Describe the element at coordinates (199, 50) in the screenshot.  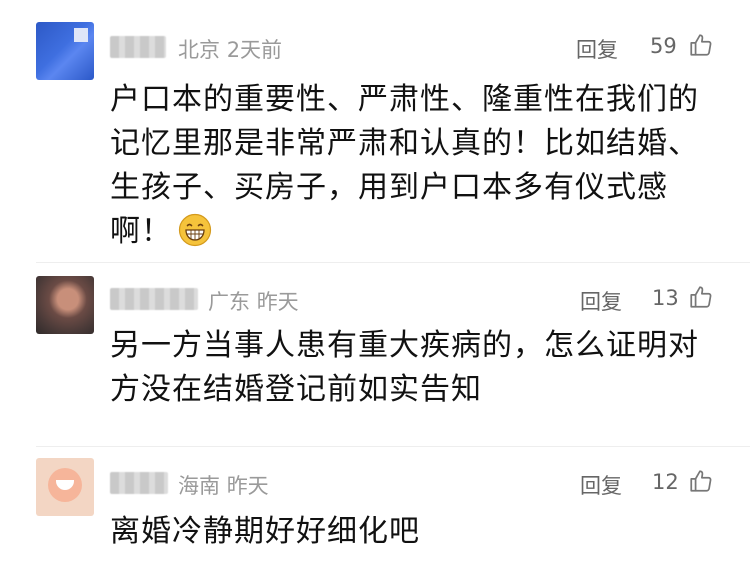
I see `comment-location: 北京` at that location.